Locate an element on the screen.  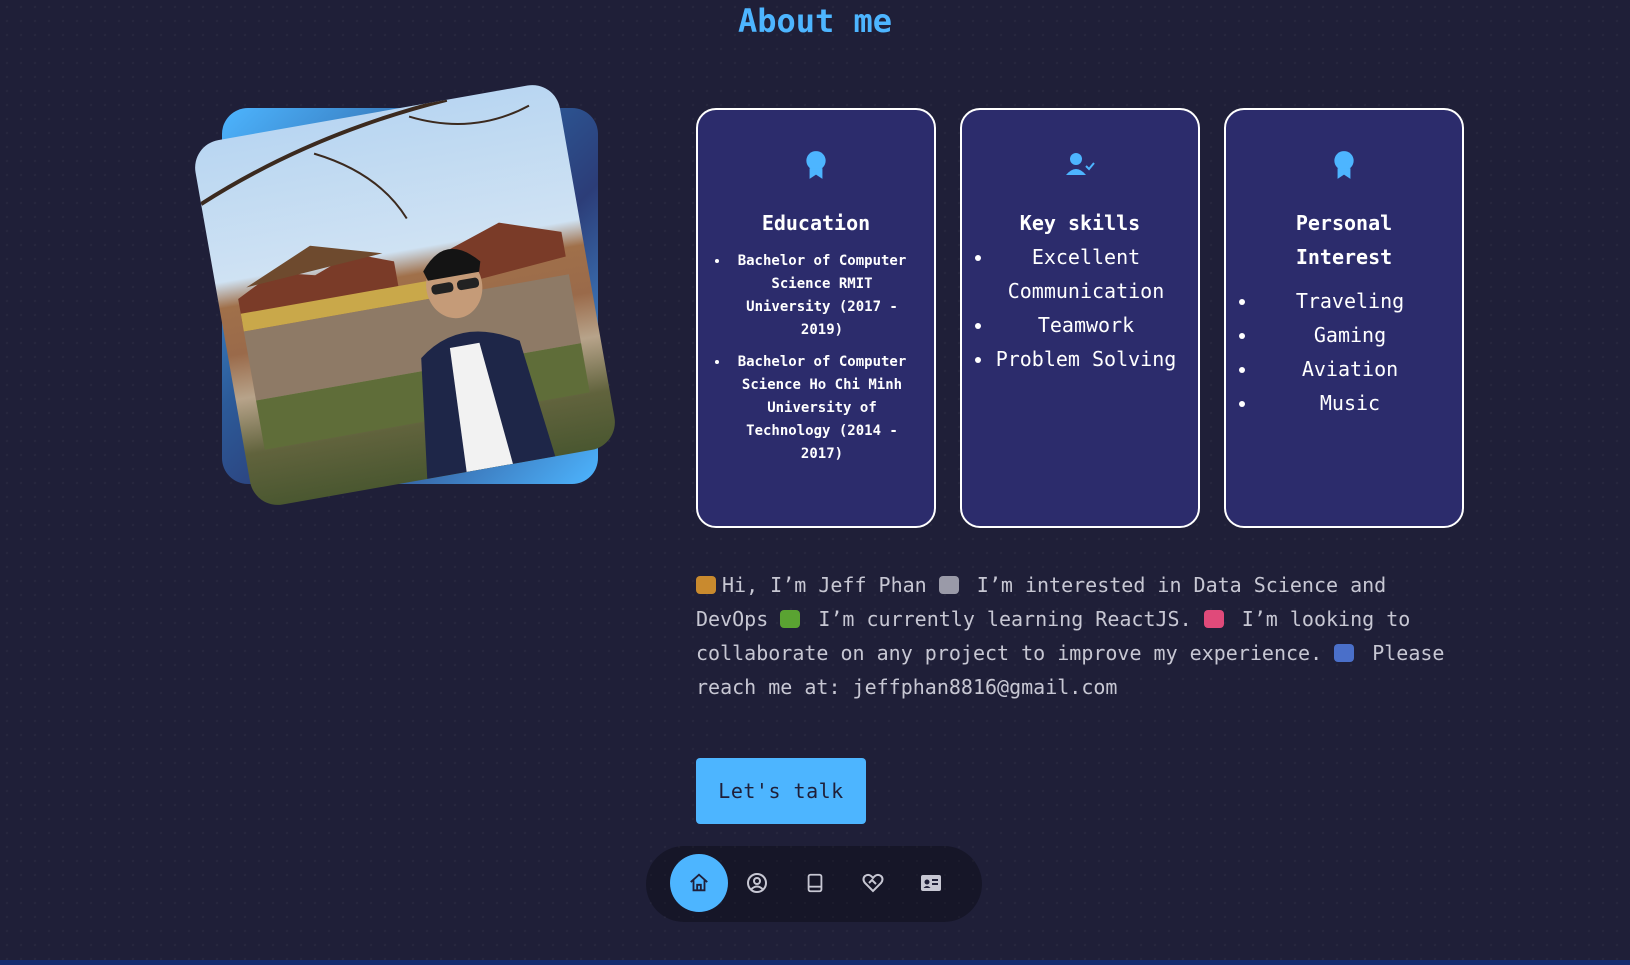
wave-emoji-icon is located at coordinates (706, 585).